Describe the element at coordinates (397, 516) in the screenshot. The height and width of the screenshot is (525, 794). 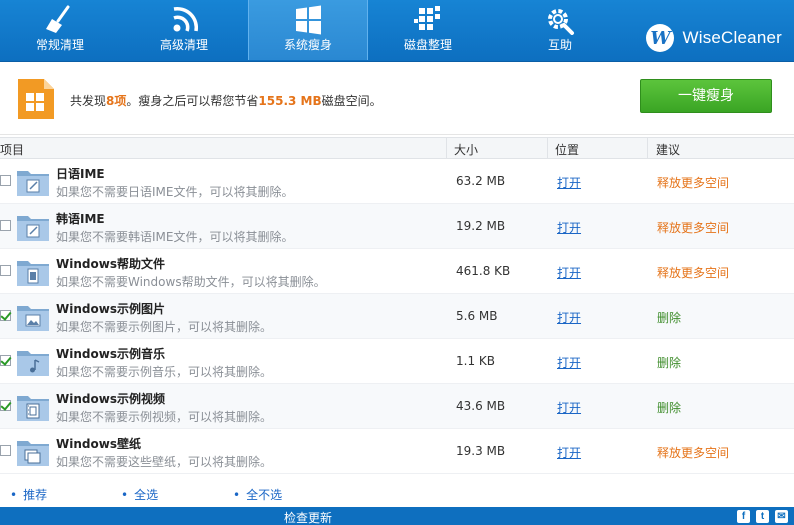
I see `status-bar: 检查更新 f t ✉` at that location.